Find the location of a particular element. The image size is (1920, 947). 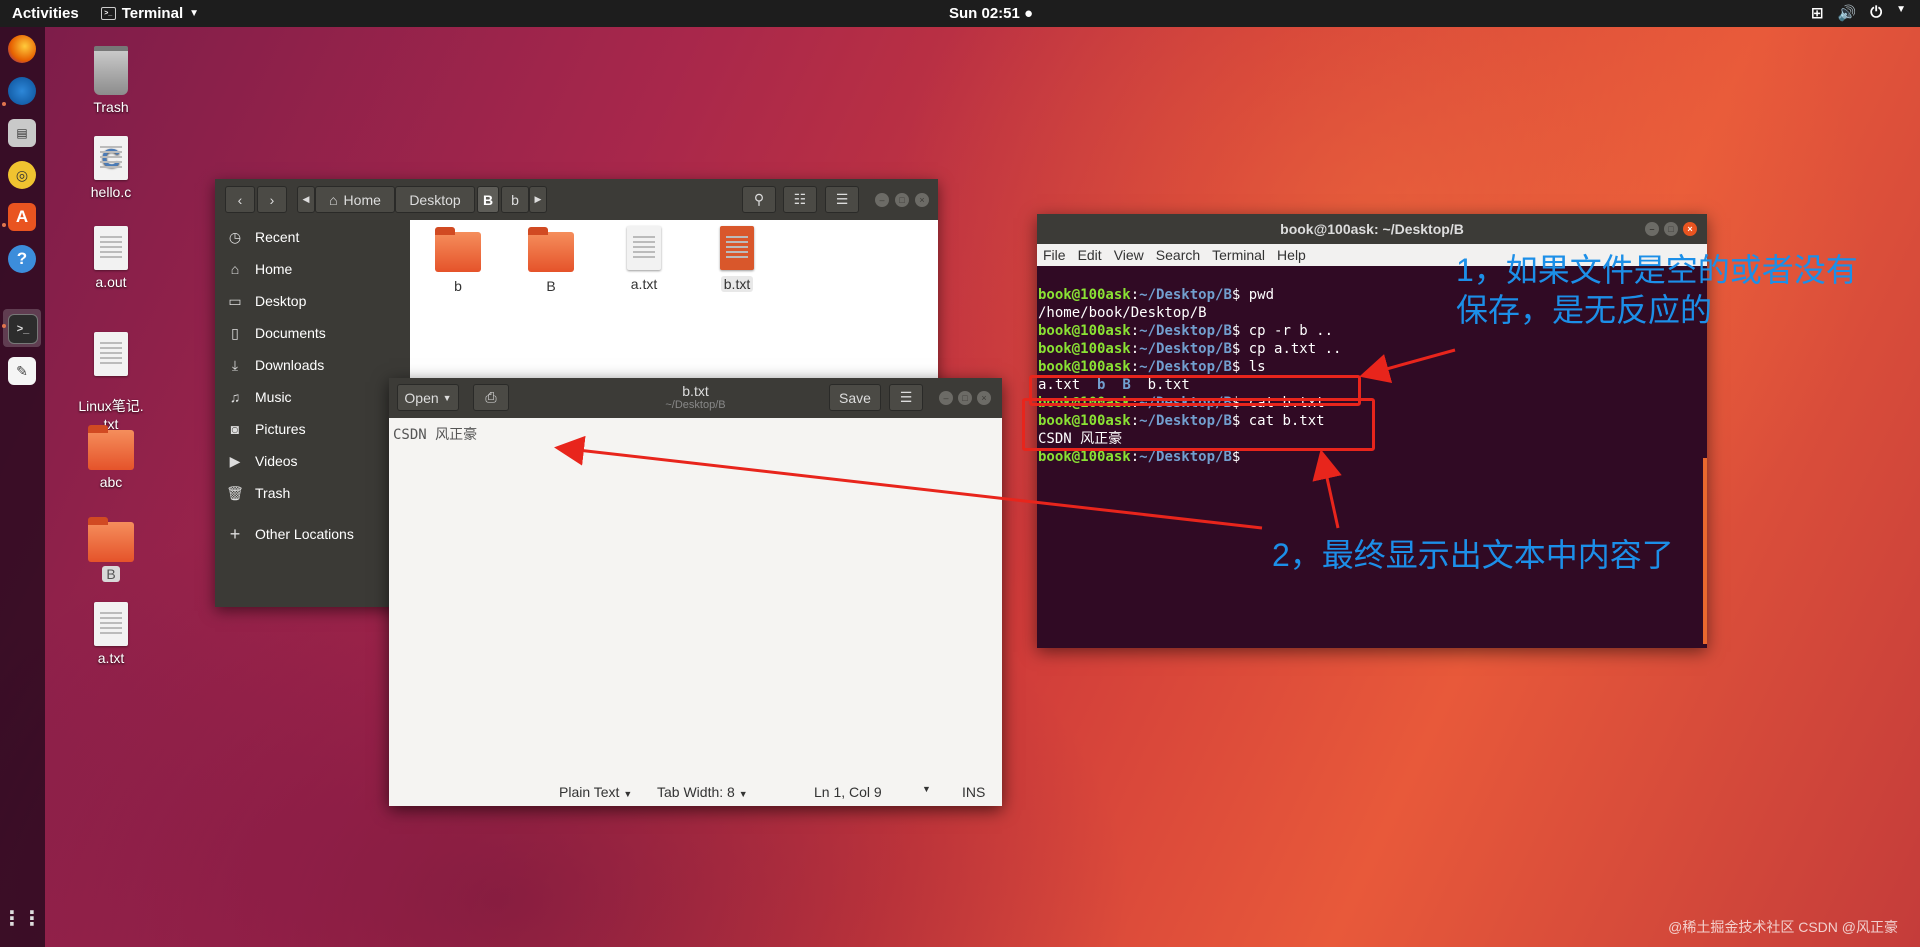

editor-text-area: CSDN 风正豪 is located at coordinates (435, 434).